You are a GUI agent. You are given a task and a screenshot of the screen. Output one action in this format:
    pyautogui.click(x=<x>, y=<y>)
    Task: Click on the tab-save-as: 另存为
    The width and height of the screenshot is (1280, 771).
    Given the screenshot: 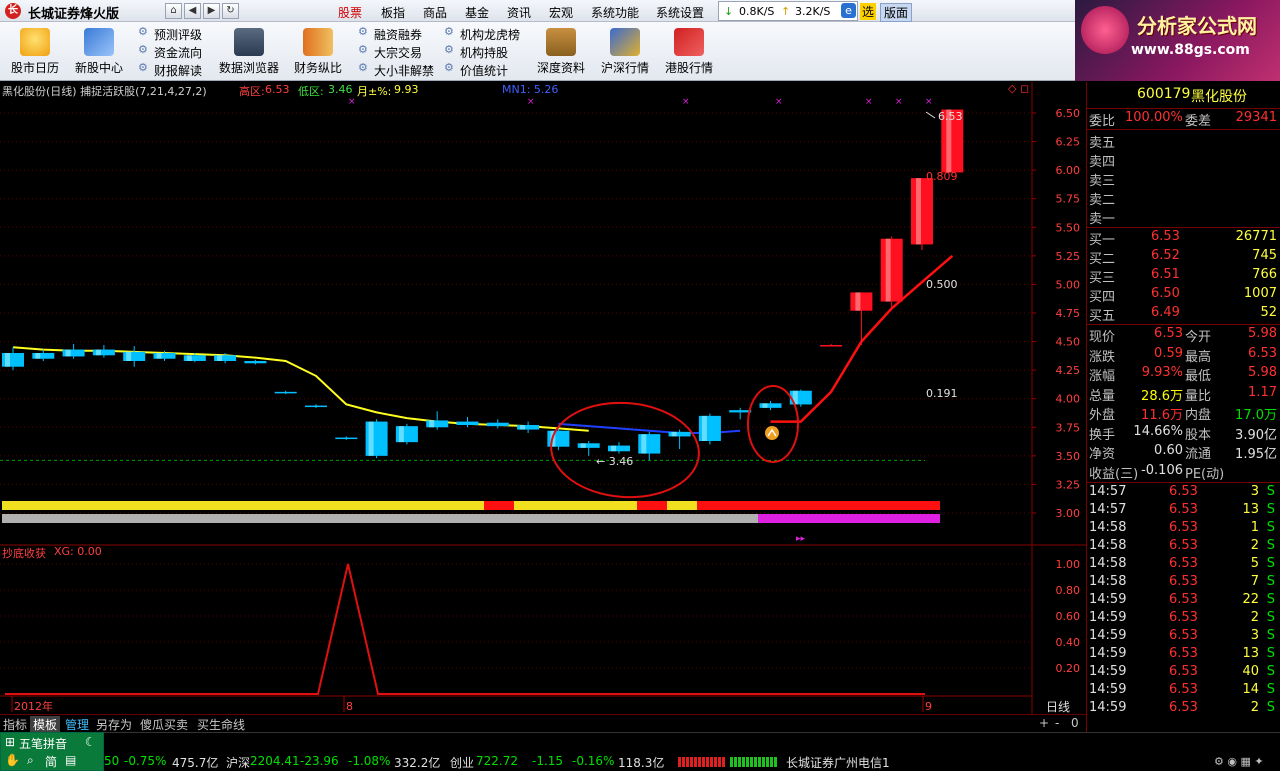 What is the action you would take?
    pyautogui.click(x=114, y=724)
    